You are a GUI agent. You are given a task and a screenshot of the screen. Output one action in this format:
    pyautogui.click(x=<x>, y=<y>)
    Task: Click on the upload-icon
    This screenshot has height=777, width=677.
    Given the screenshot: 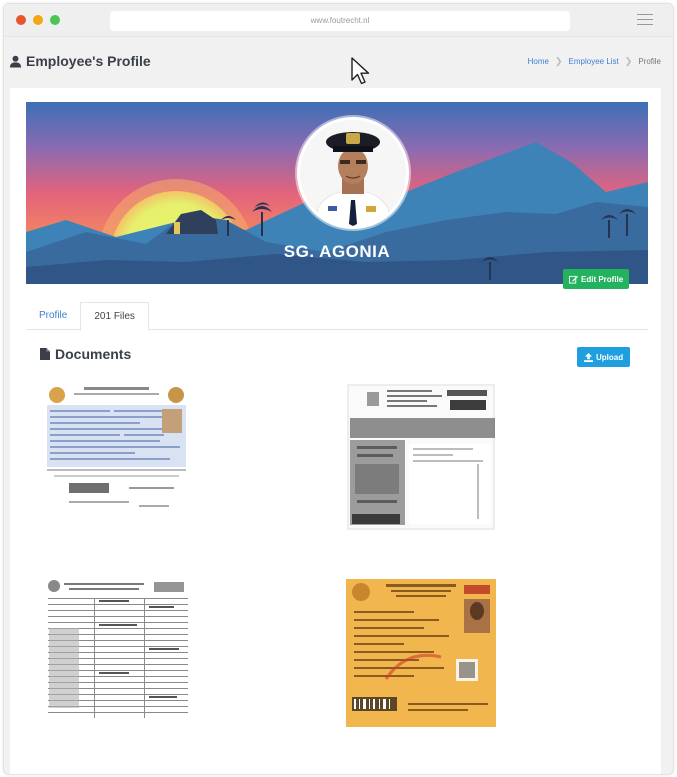 What is the action you would take?
    pyautogui.click(x=588, y=357)
    